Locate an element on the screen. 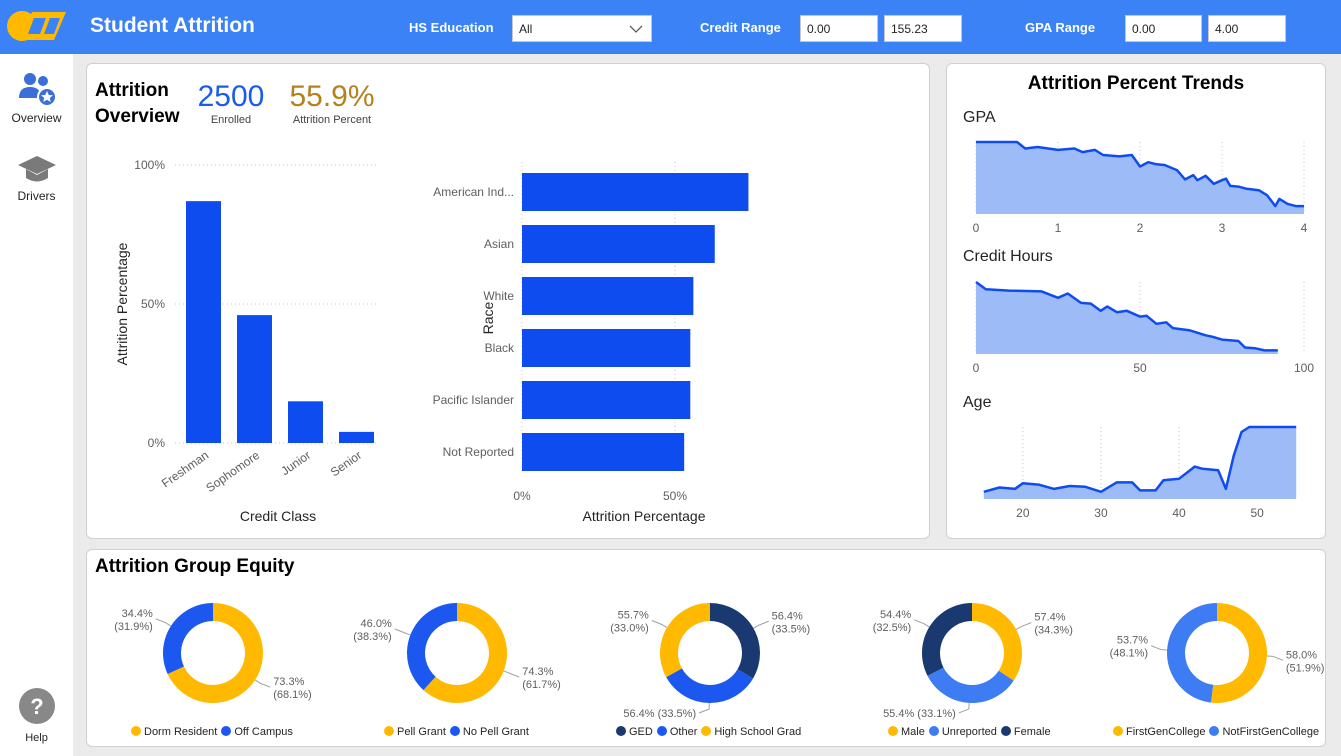 The image size is (1341, 756). data-label: 56.4% is located at coordinates (787, 616).